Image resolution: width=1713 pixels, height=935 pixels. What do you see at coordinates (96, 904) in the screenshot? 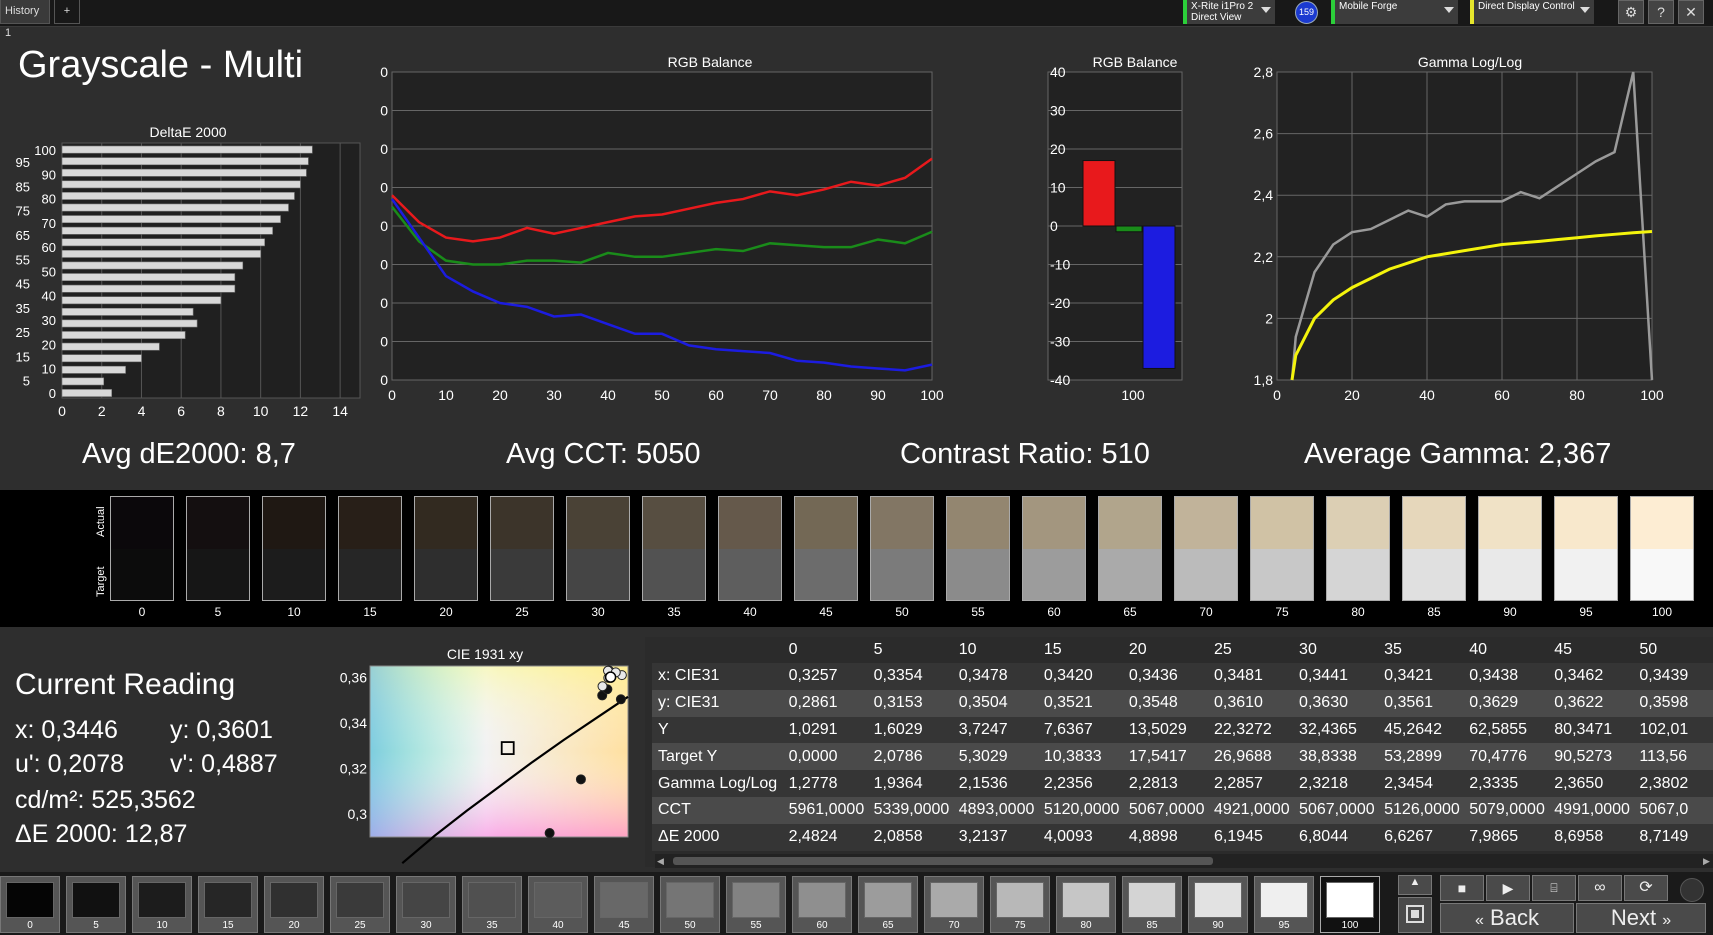
I see `patch-select-5: 5` at bounding box center [96, 904].